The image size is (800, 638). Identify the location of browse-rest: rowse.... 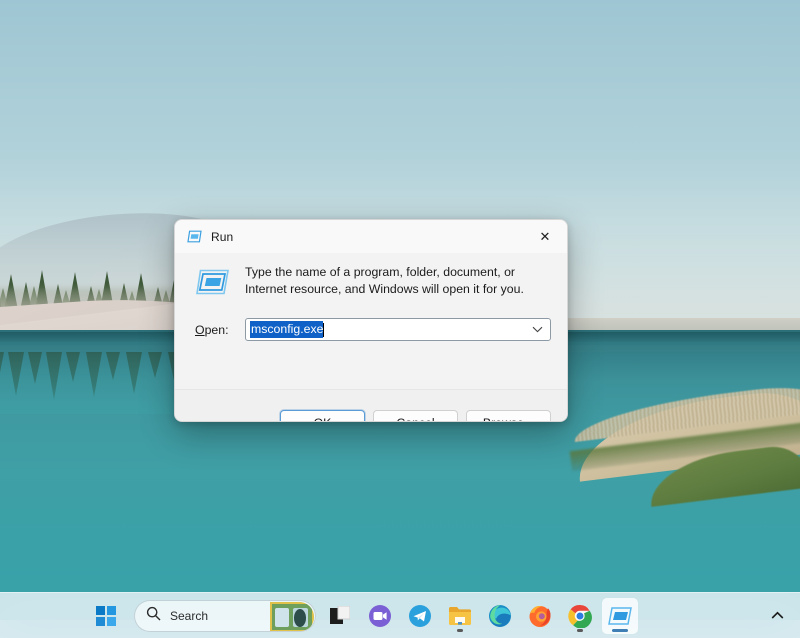
(512, 419).